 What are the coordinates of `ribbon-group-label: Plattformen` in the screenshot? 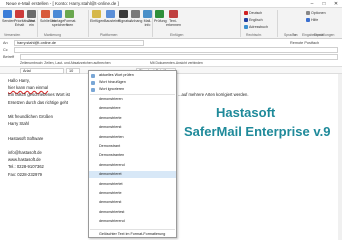 It's located at (109, 35).